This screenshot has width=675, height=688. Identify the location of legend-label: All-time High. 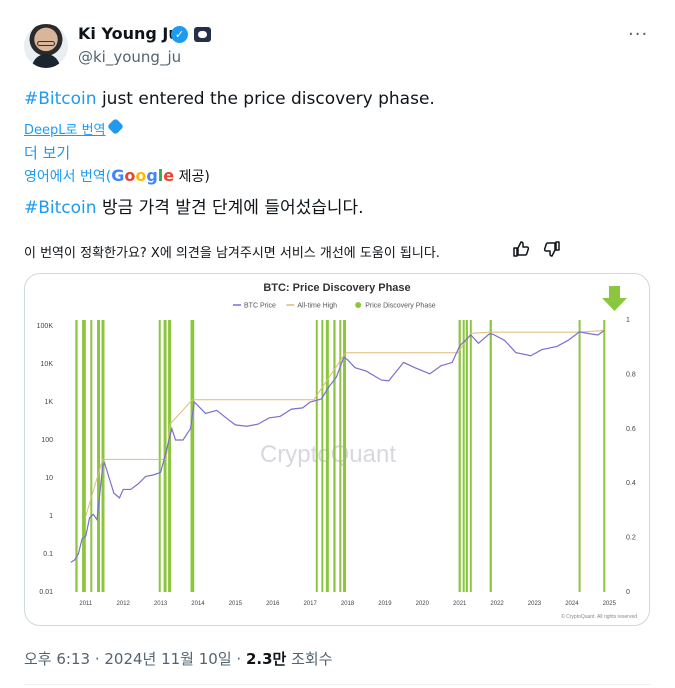
(317, 306).